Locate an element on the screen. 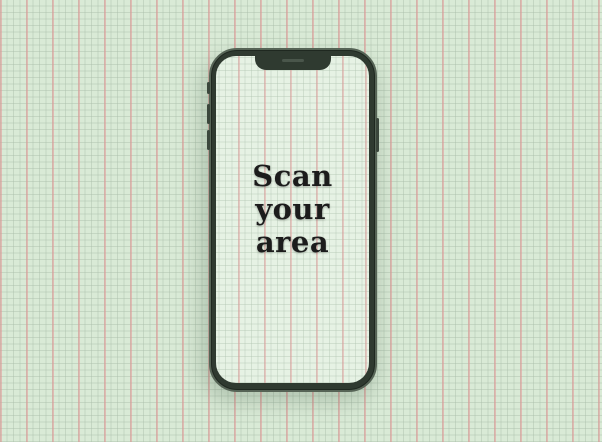  volume-up-button is located at coordinates (208, 114).